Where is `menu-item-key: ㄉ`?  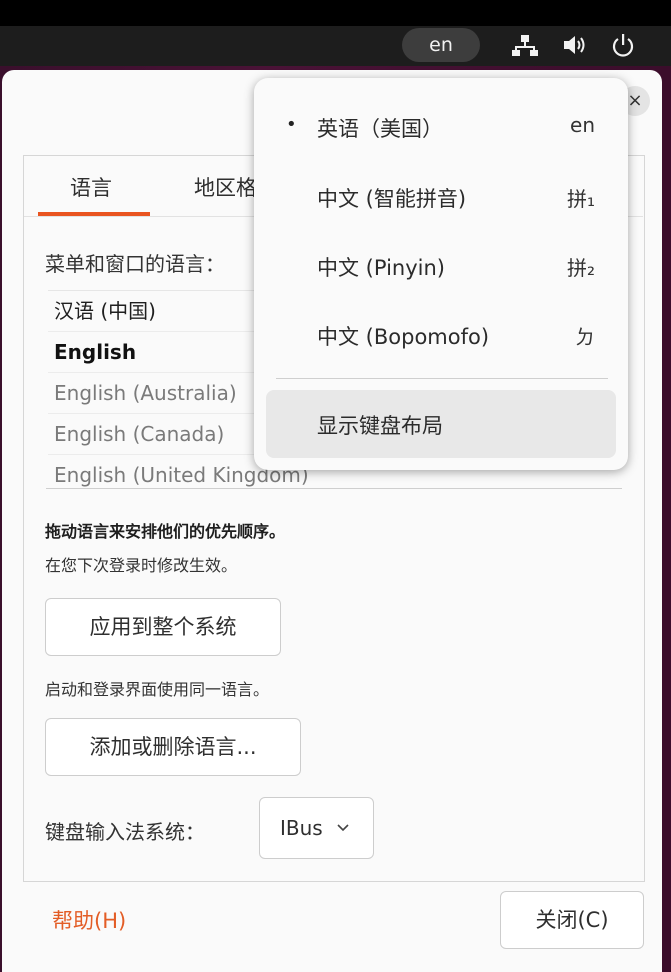
menu-item-key: ㄉ is located at coordinates (585, 337).